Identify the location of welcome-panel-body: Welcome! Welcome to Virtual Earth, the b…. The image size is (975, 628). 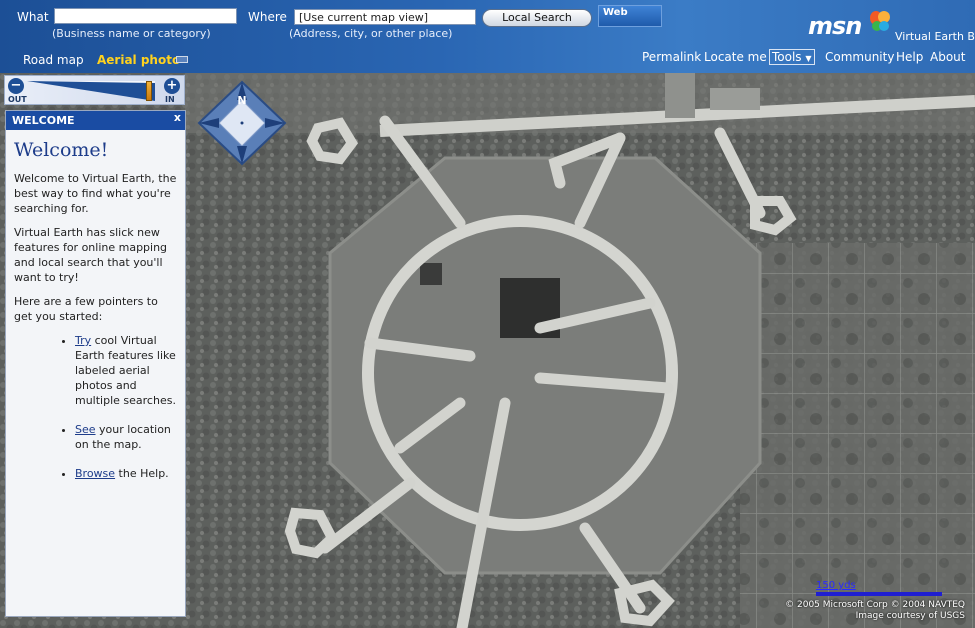
(95, 305).